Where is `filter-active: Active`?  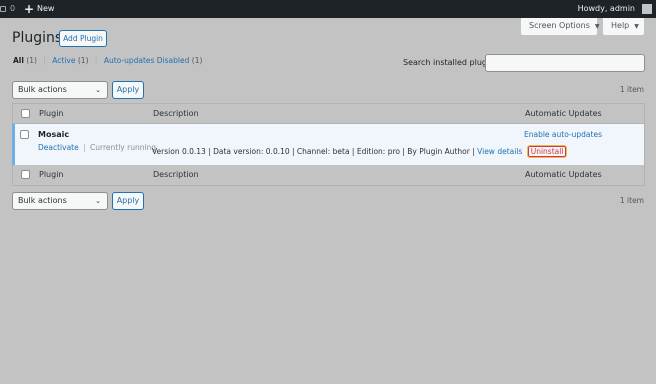
filter-active: Active is located at coordinates (63, 60).